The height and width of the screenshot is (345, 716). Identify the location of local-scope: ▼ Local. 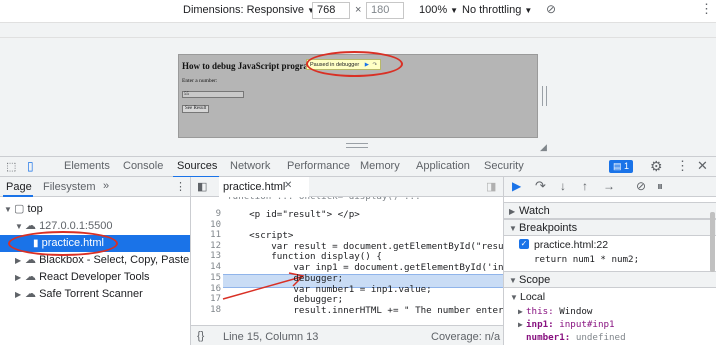
(527, 297).